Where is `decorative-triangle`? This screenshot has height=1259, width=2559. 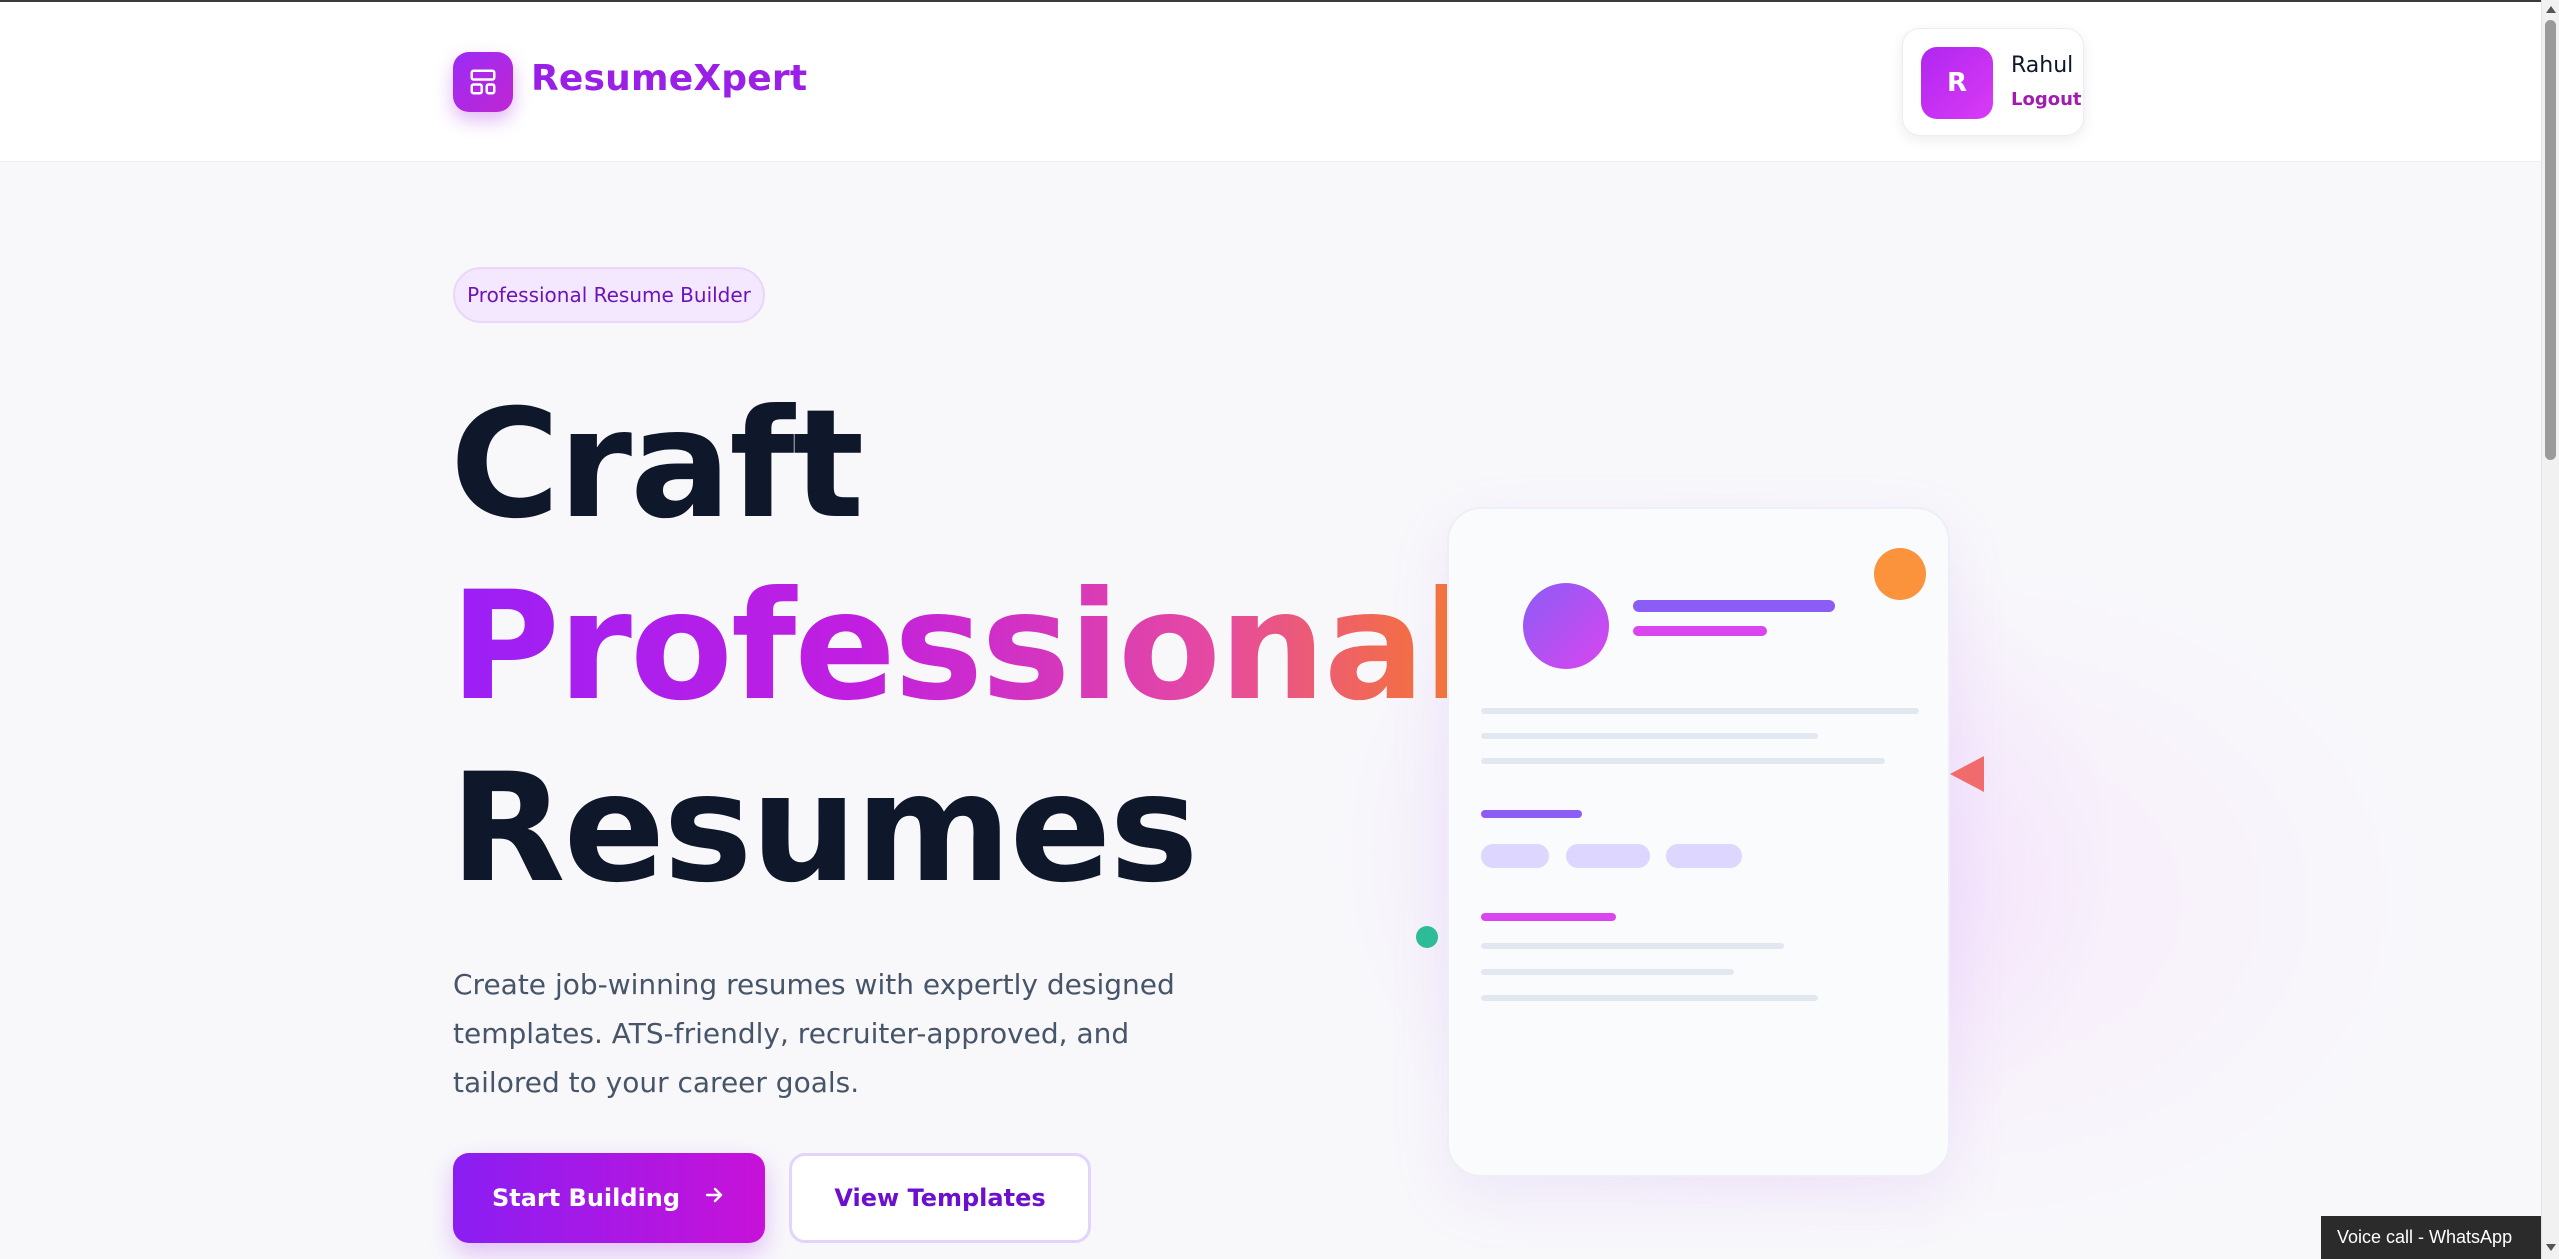 decorative-triangle is located at coordinates (1967, 774).